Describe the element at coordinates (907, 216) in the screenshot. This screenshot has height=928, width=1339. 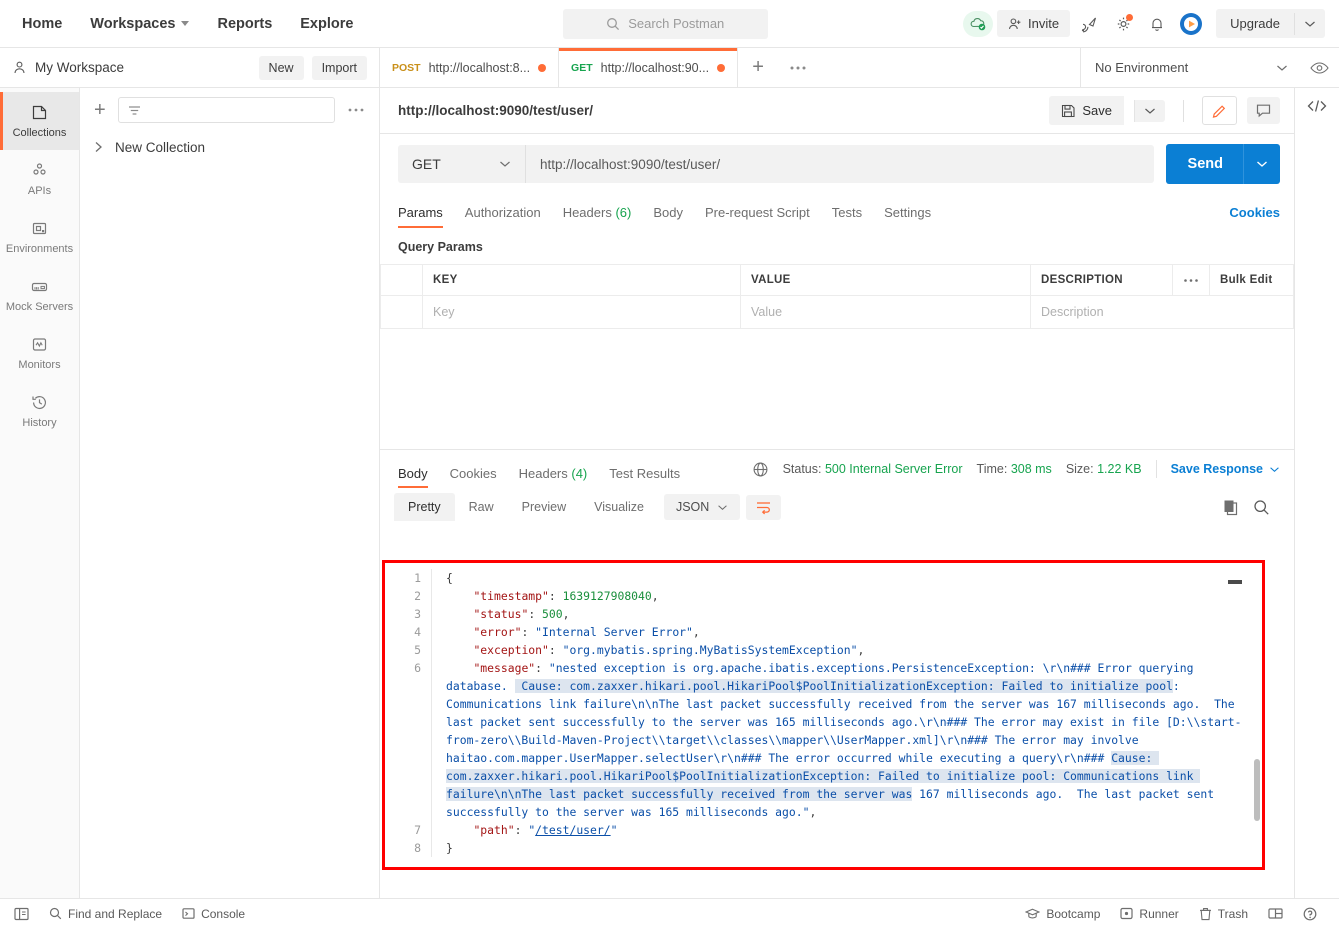
I see `tab-settings: Settings` at that location.